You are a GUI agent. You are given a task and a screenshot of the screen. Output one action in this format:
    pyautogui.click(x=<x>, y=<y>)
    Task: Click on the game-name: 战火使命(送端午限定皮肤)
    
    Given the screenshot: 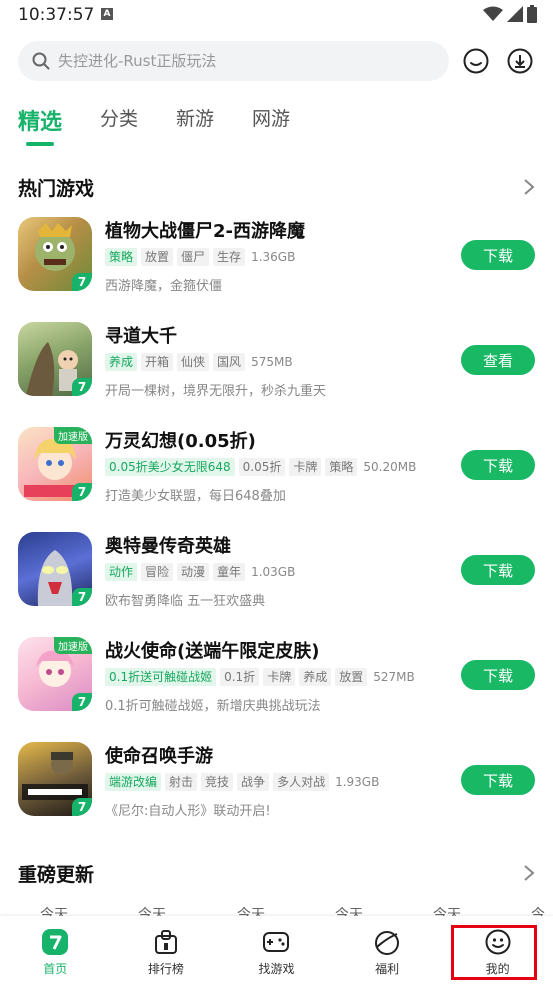 What is the action you would take?
    pyautogui.click(x=212, y=651)
    